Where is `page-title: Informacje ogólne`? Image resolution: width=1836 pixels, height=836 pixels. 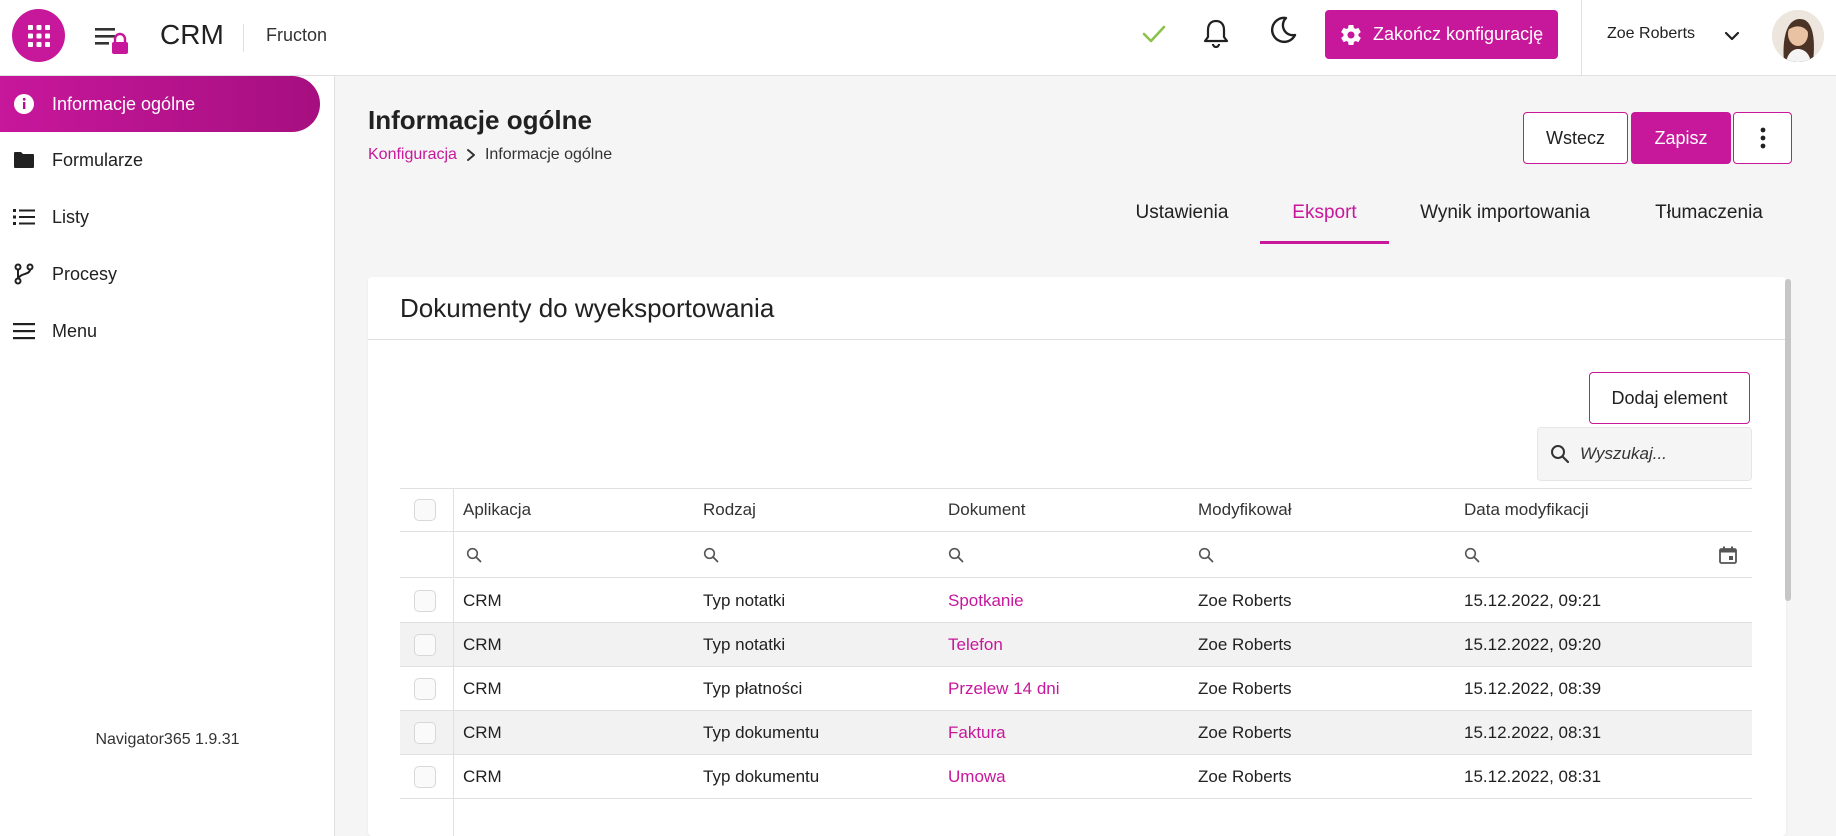 page-title: Informacje ogólne is located at coordinates (480, 120).